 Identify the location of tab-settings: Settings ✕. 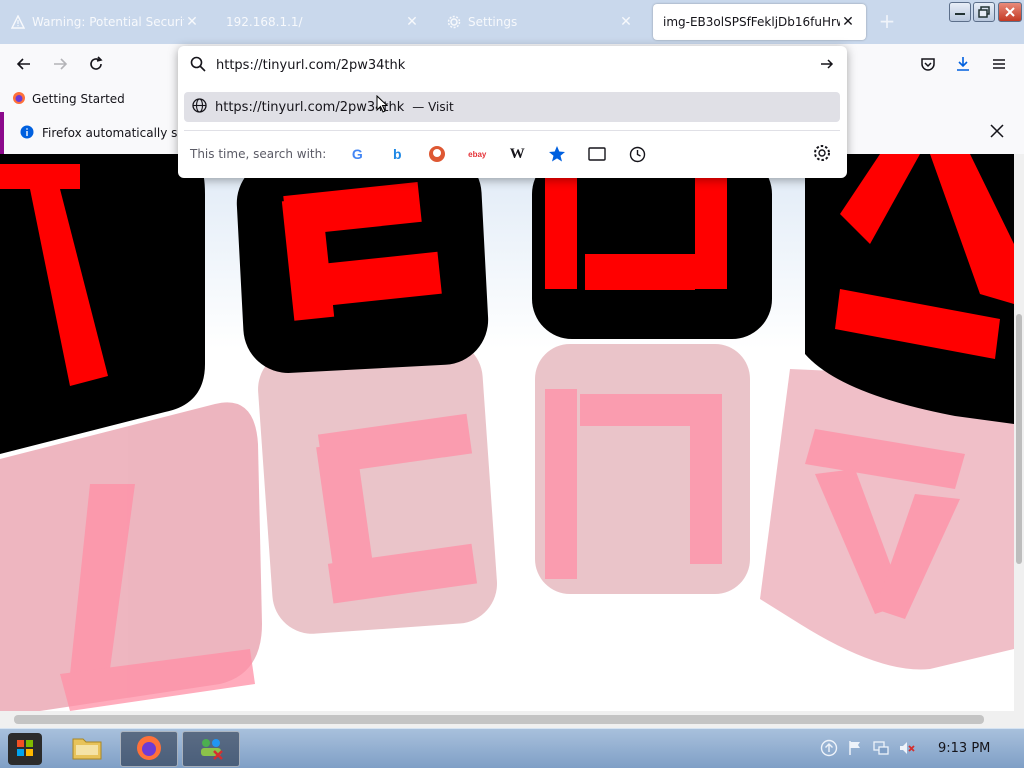
(540, 22).